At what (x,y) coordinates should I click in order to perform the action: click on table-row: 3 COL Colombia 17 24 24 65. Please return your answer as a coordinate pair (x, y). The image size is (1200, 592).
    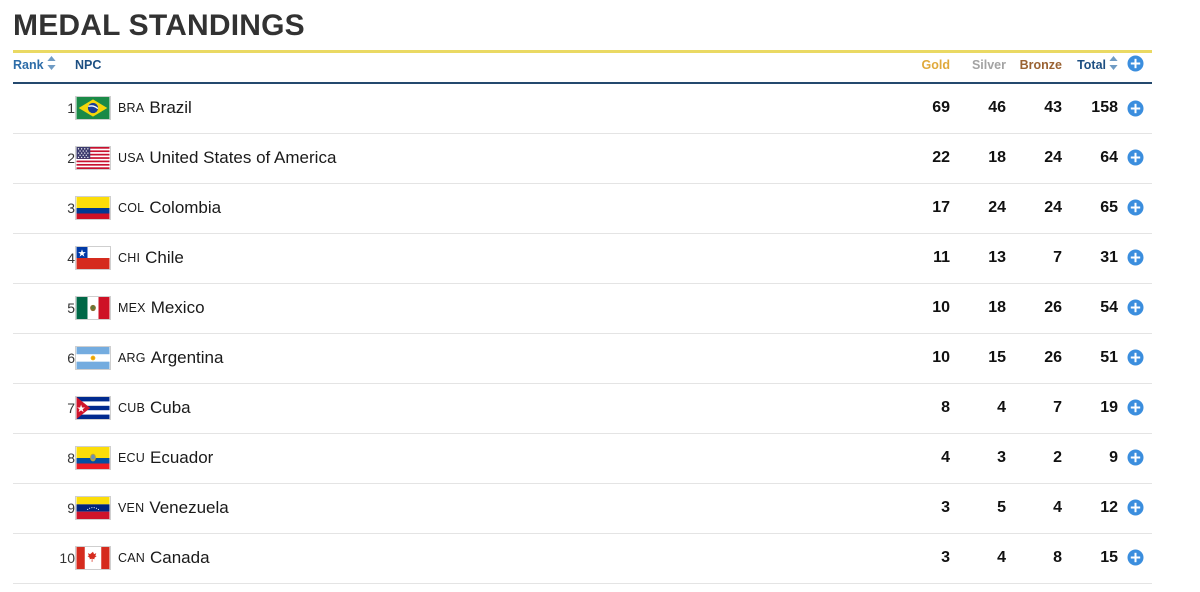
    Looking at the image, I should click on (582, 208).